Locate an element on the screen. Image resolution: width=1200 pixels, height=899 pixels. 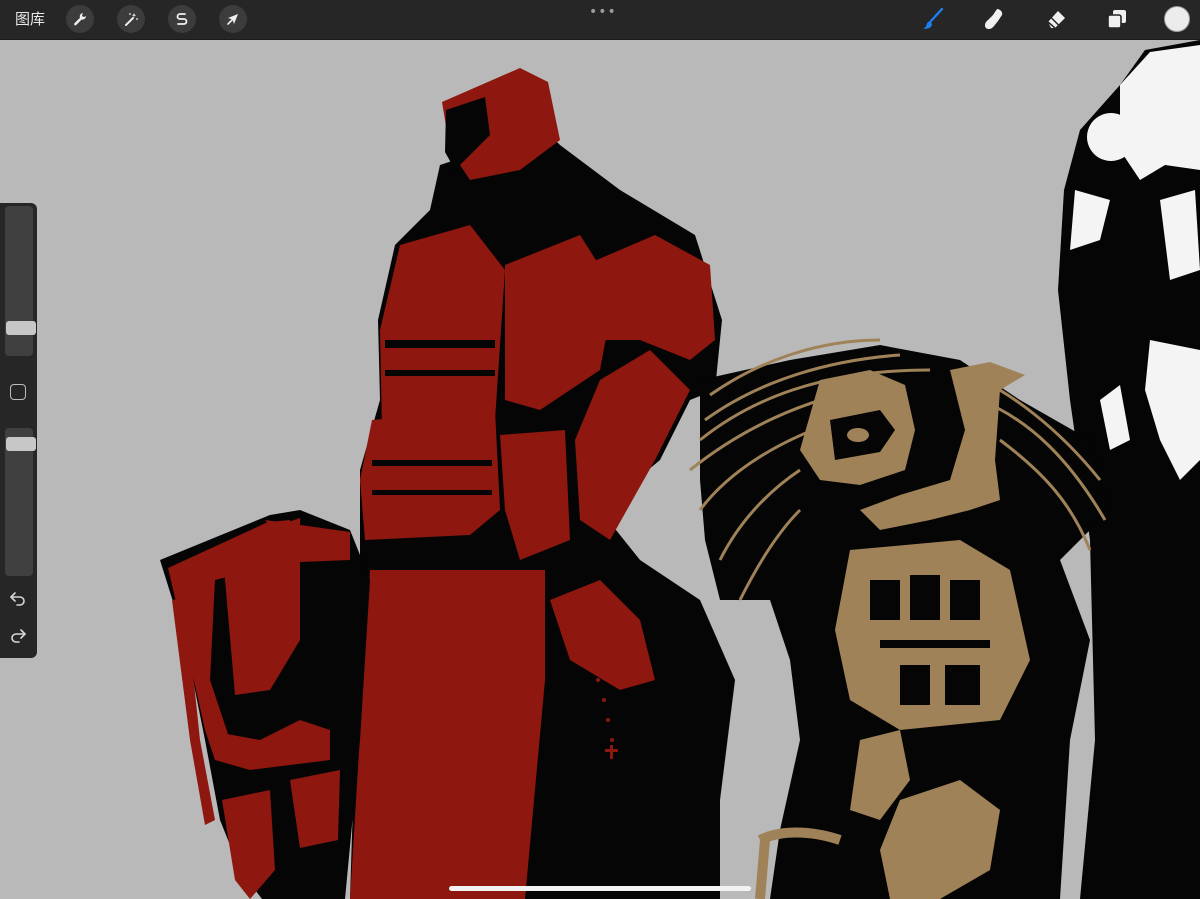
layers-button is located at coordinates (1117, 19).